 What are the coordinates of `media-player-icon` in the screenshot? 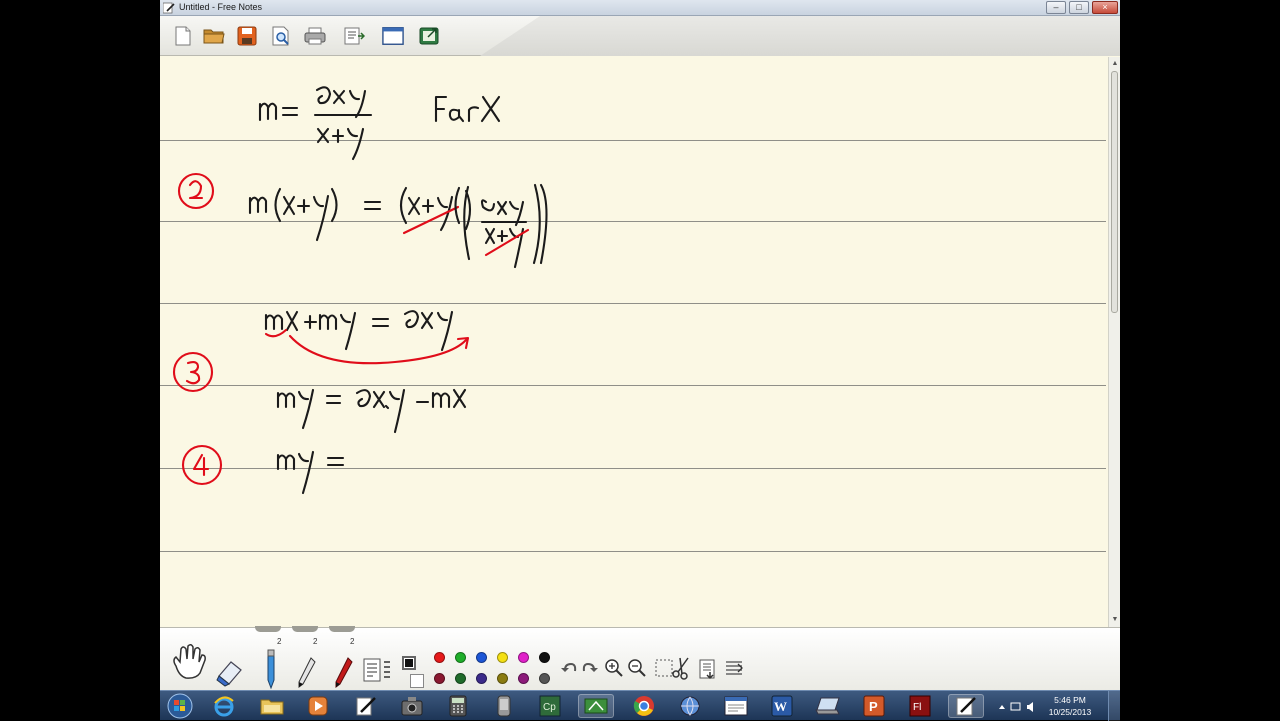 It's located at (318, 706).